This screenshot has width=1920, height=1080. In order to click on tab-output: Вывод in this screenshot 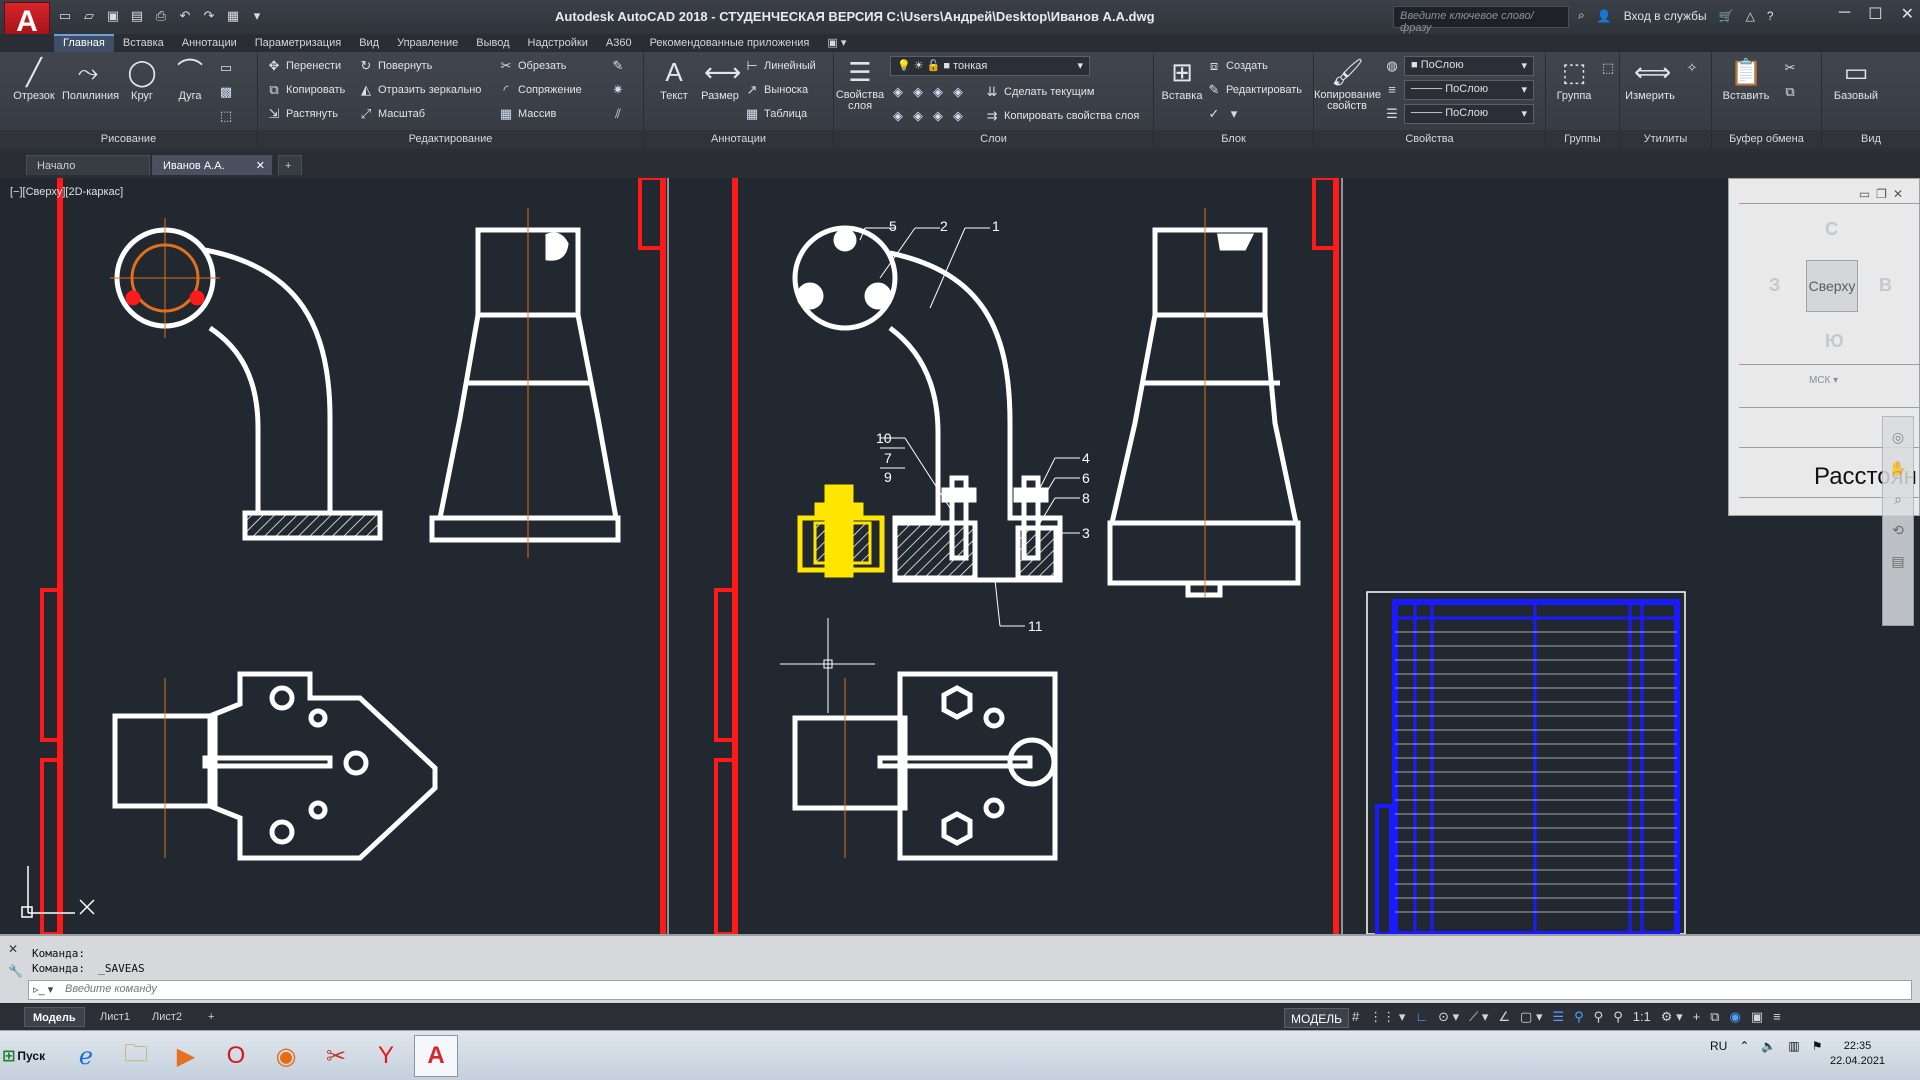, I will do `click(492, 43)`.